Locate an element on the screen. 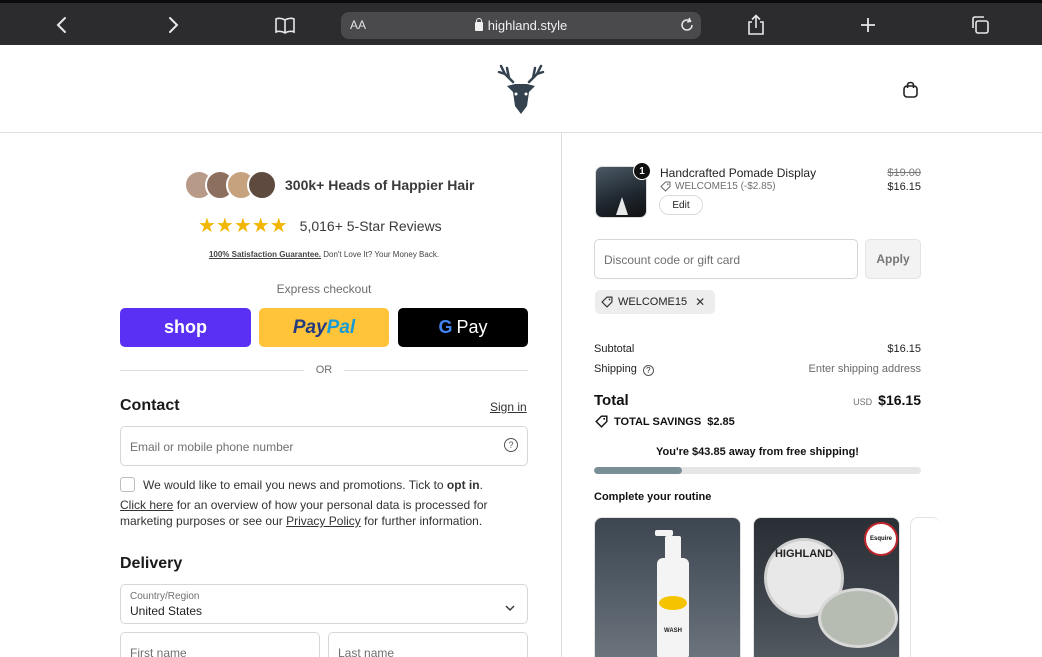  column-divider is located at coordinates (561, 395).